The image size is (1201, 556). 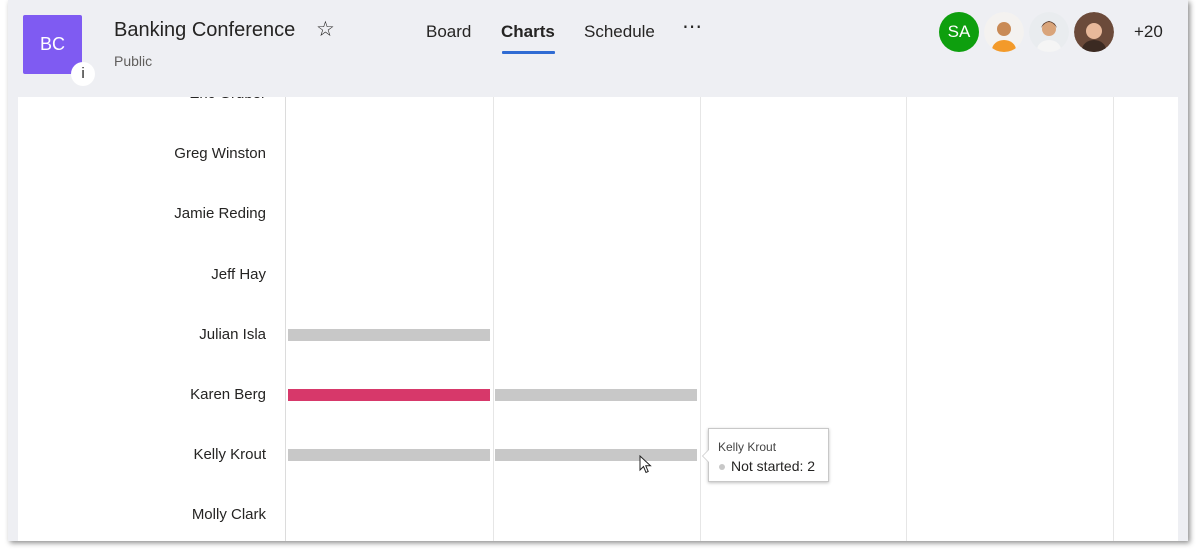 What do you see at coordinates (747, 447) in the screenshot?
I see `tooltip-title: Kelly Krout` at bounding box center [747, 447].